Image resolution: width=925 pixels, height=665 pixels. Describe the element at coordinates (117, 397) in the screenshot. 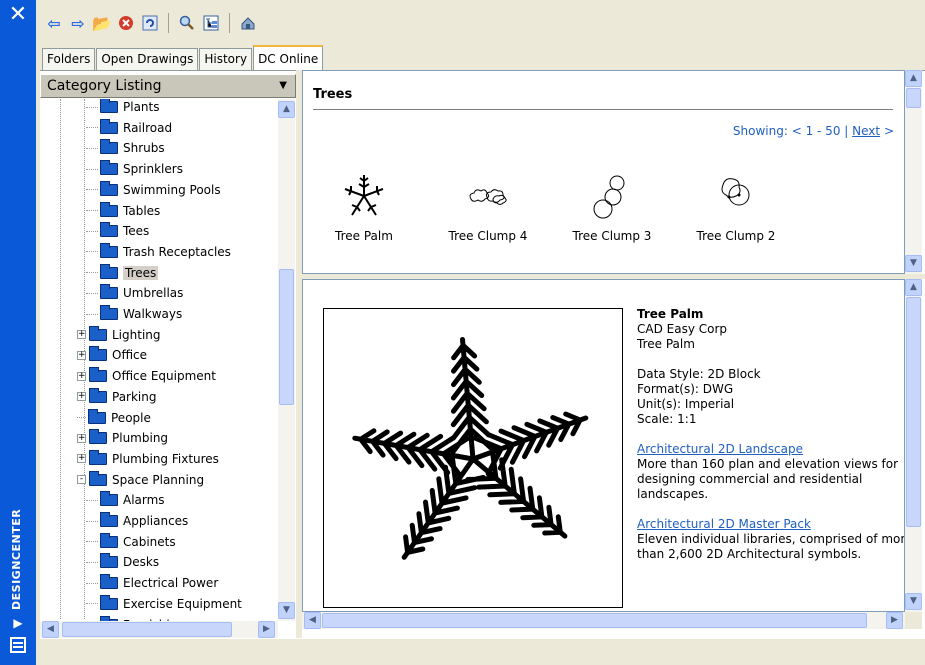

I see `tree-node: + Parking` at that location.